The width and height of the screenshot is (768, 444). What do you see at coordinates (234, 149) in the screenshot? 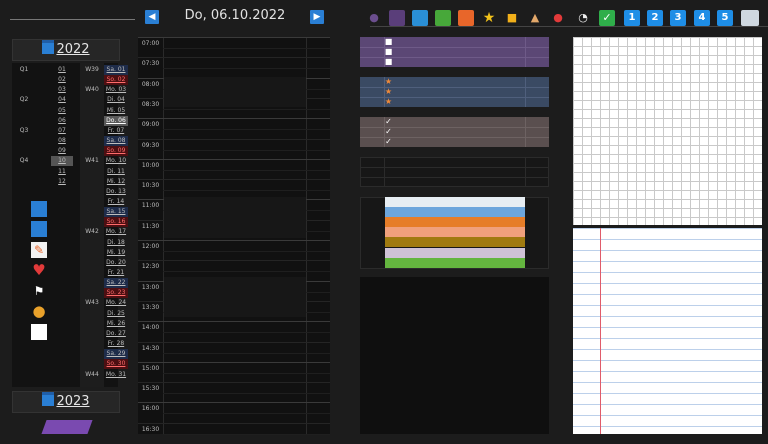
I see `schedule-slot: 09:30` at bounding box center [234, 149].